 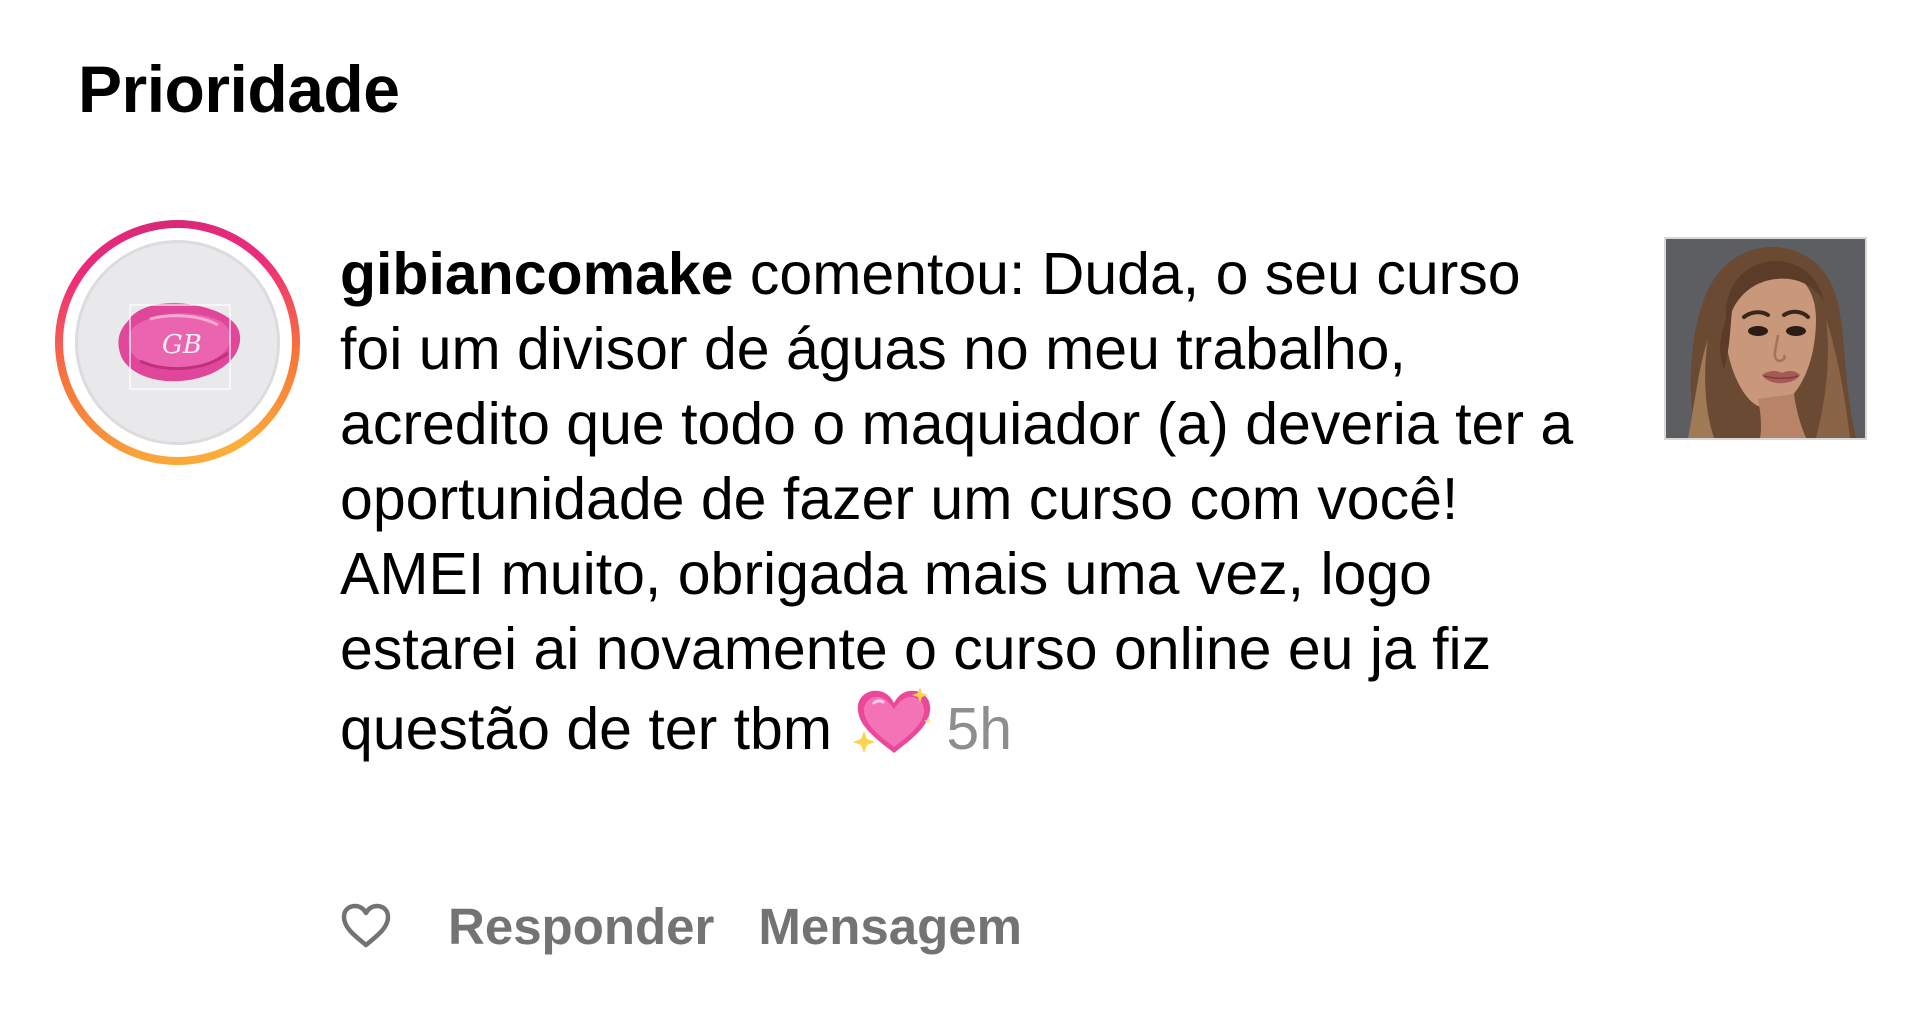 I want to click on avatar-ring-gap: GB, so click(x=177, y=342).